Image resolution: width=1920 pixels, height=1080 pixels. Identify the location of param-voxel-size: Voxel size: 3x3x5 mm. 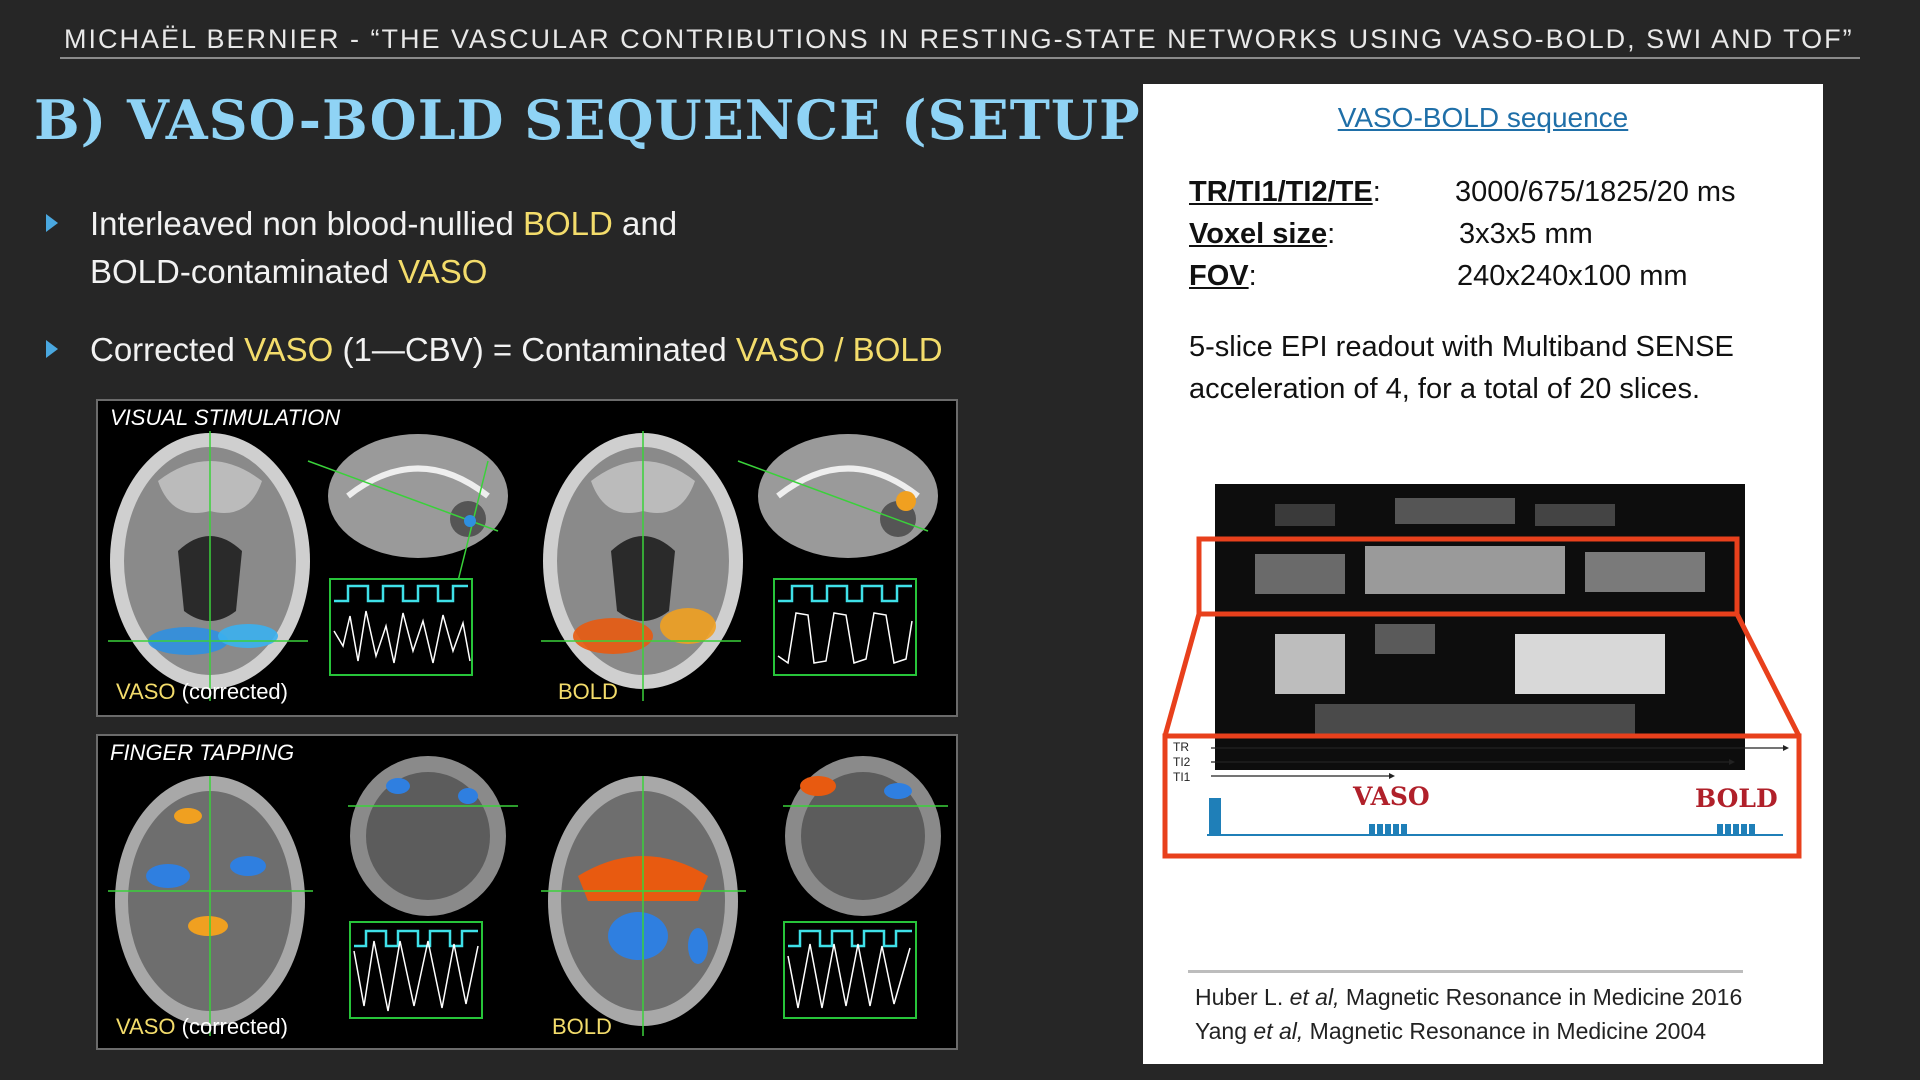
(1391, 234).